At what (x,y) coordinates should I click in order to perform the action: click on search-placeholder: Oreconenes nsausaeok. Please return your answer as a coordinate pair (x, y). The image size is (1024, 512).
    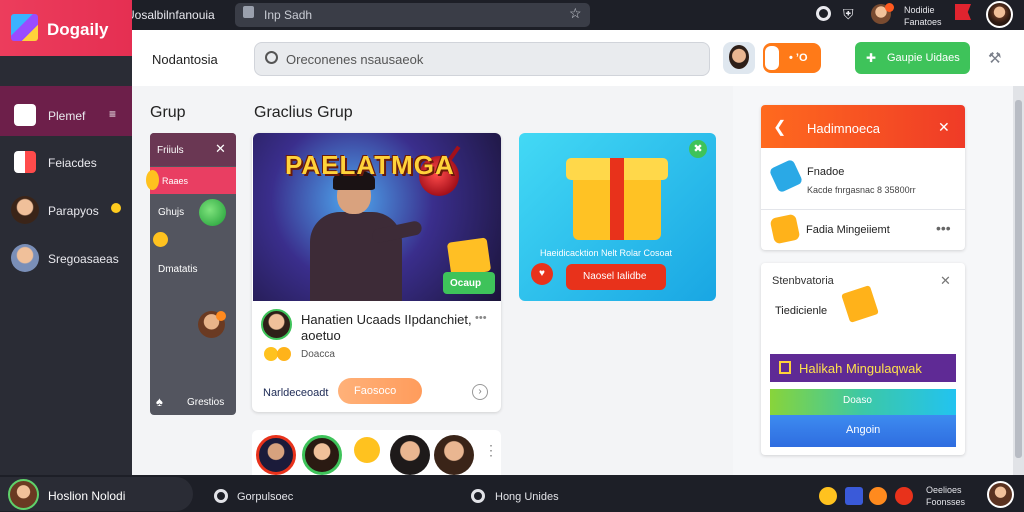
    Looking at the image, I should click on (354, 59).